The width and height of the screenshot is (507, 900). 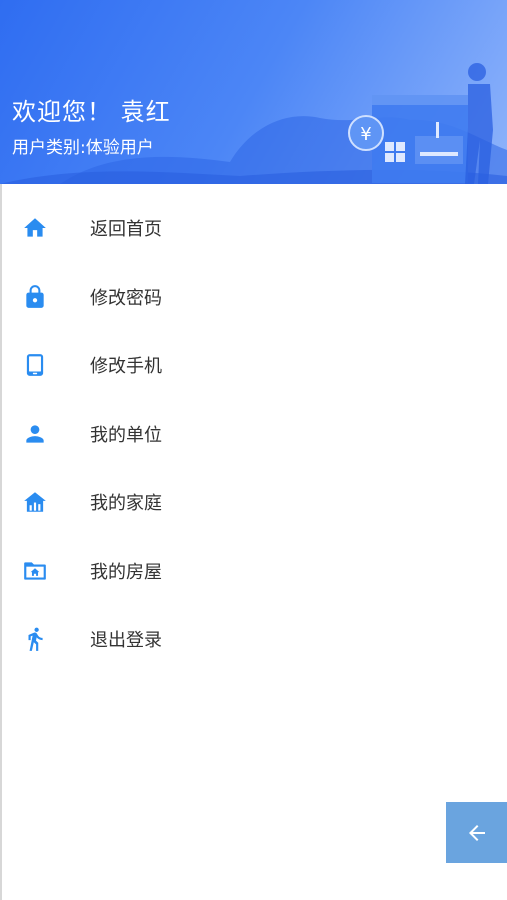 What do you see at coordinates (253, 639) in the screenshot?
I see `menu-item-logout: 退出登录` at bounding box center [253, 639].